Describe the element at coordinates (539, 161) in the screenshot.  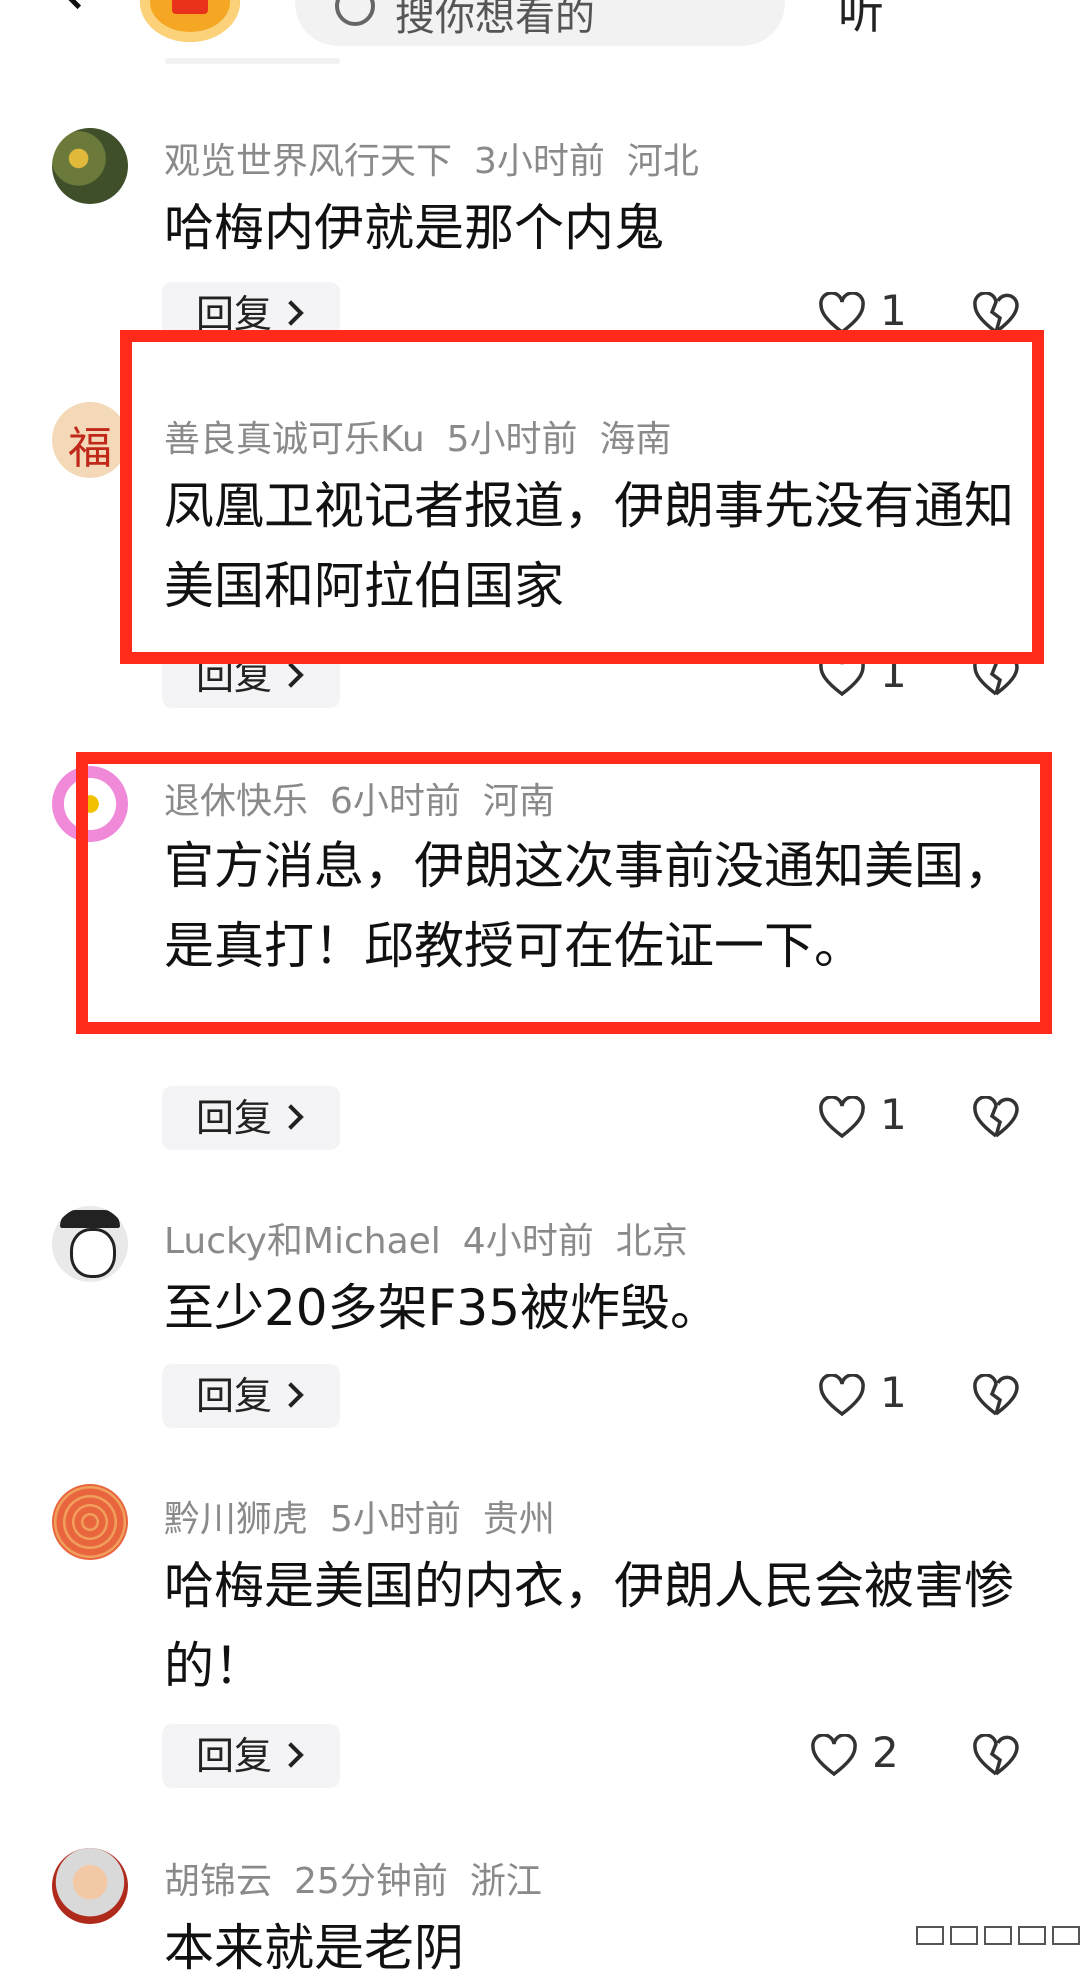
I see `timestamp: 3小时前` at that location.